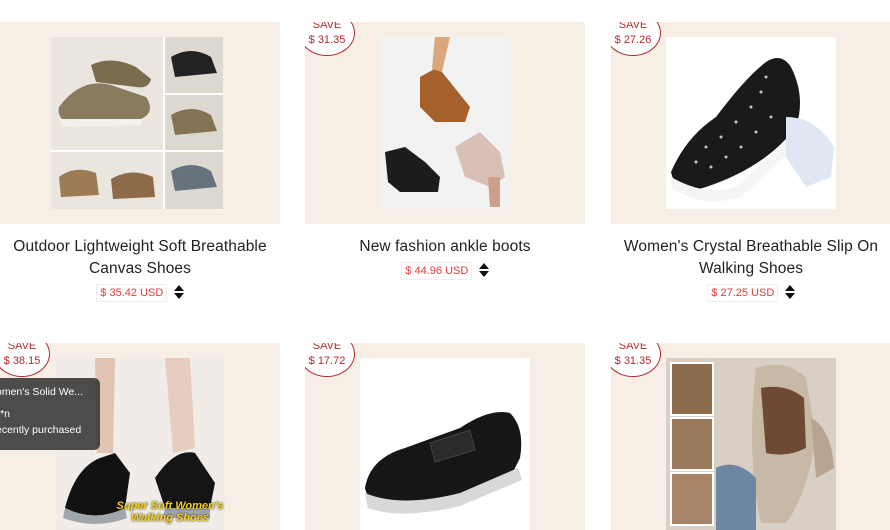  I want to click on save-badge: SAVE $ 38.15, so click(25, 360).